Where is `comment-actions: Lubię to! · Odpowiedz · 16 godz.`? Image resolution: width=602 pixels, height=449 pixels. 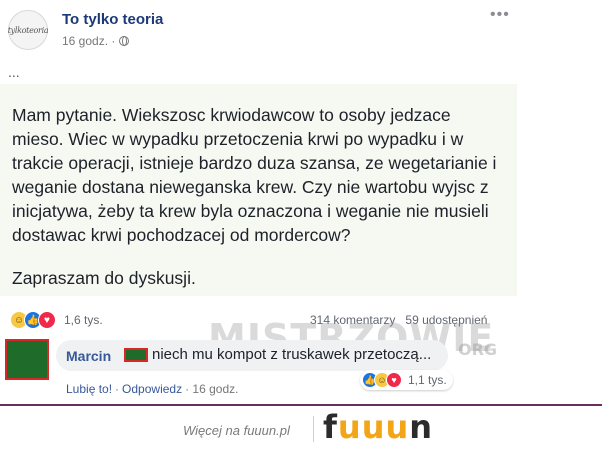
comment-actions: Lubię to! · Odpowiedz · 16 godz. is located at coordinates (152, 389).